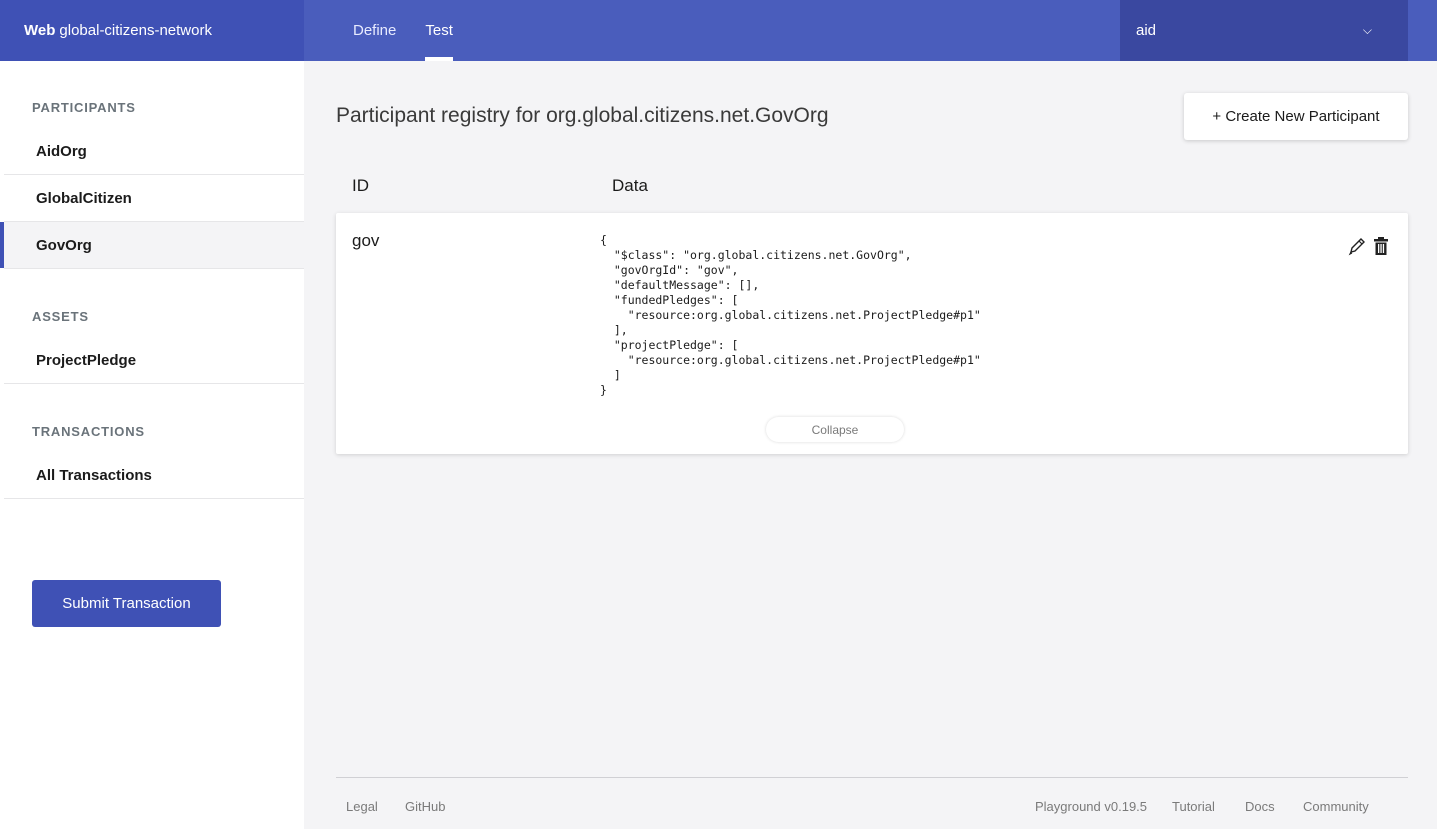  I want to click on footer-version: Playground v0.19.5, so click(1091, 806).